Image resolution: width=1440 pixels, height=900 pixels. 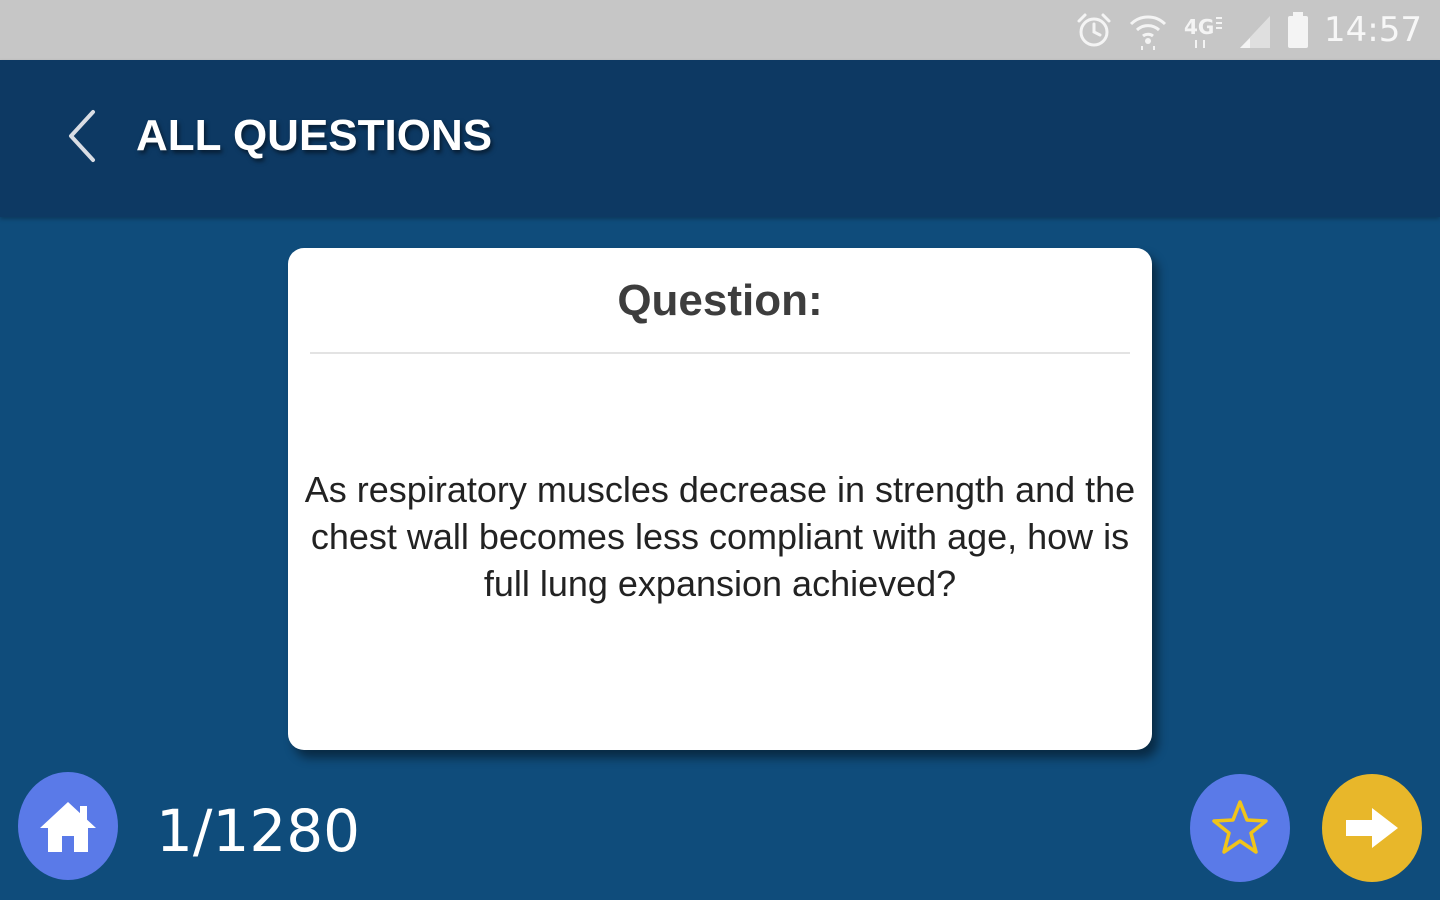 I want to click on next-button, so click(x=1372, y=828).